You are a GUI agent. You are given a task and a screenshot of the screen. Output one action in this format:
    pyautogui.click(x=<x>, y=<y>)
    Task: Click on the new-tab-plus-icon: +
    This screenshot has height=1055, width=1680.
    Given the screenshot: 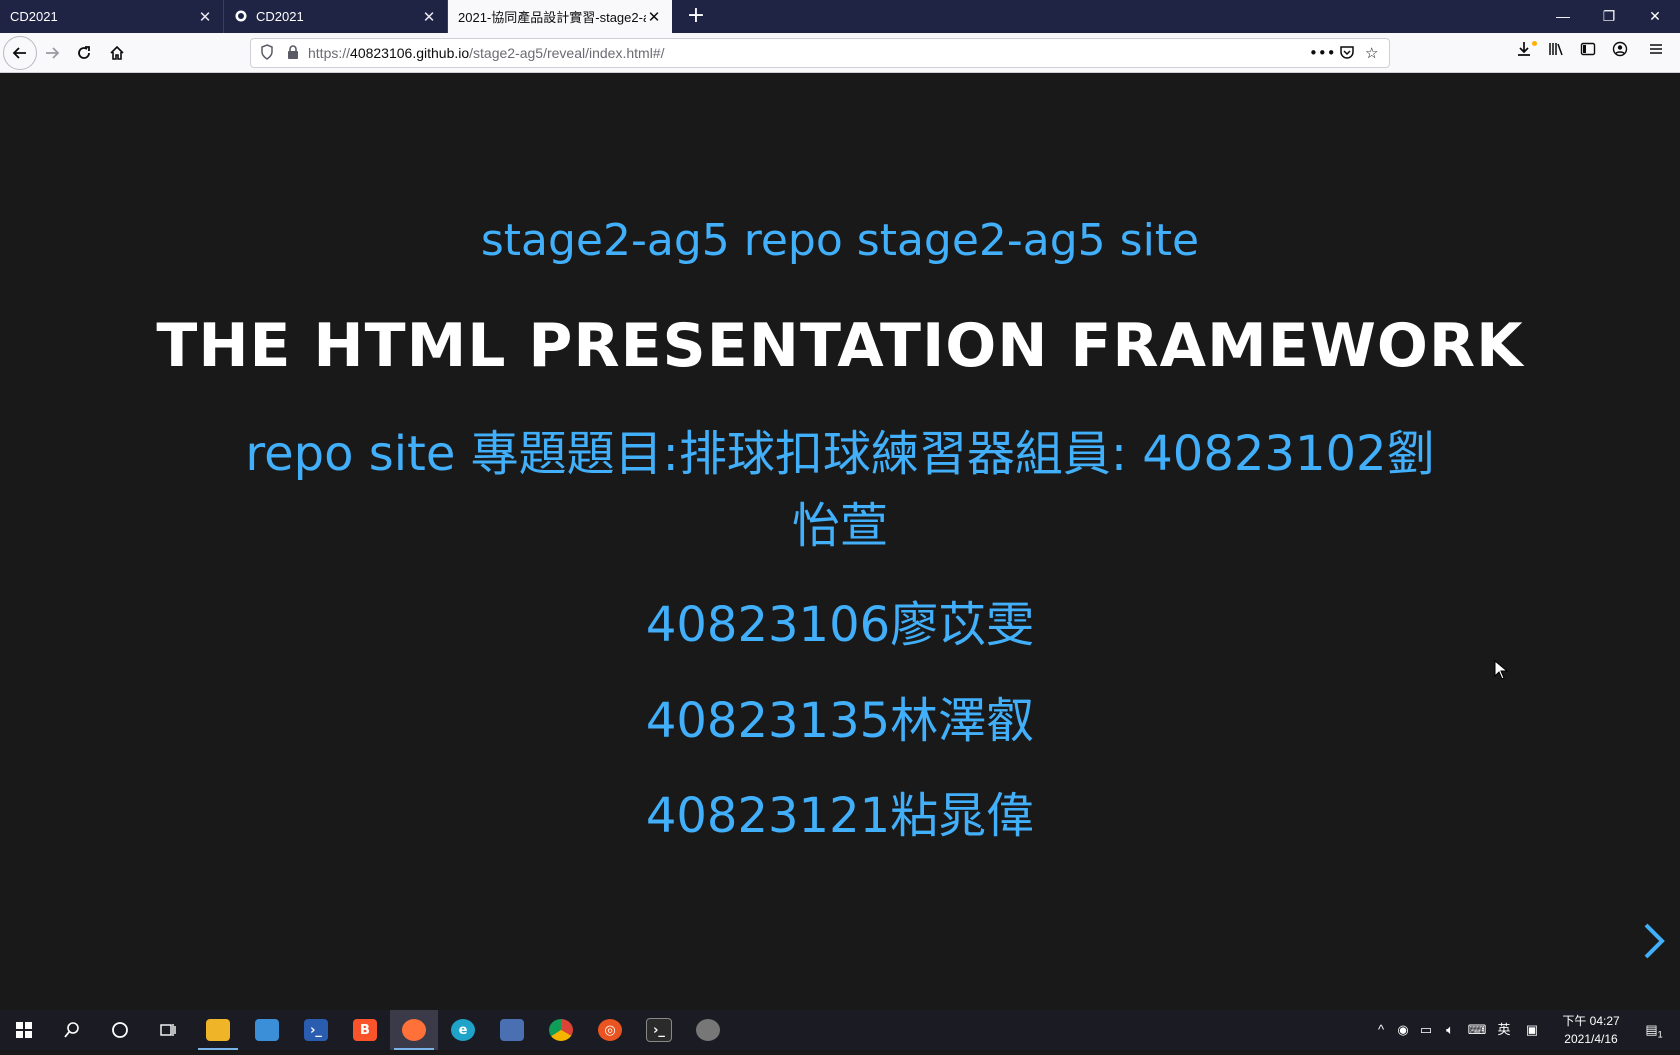 What is the action you would take?
    pyautogui.click(x=696, y=16)
    